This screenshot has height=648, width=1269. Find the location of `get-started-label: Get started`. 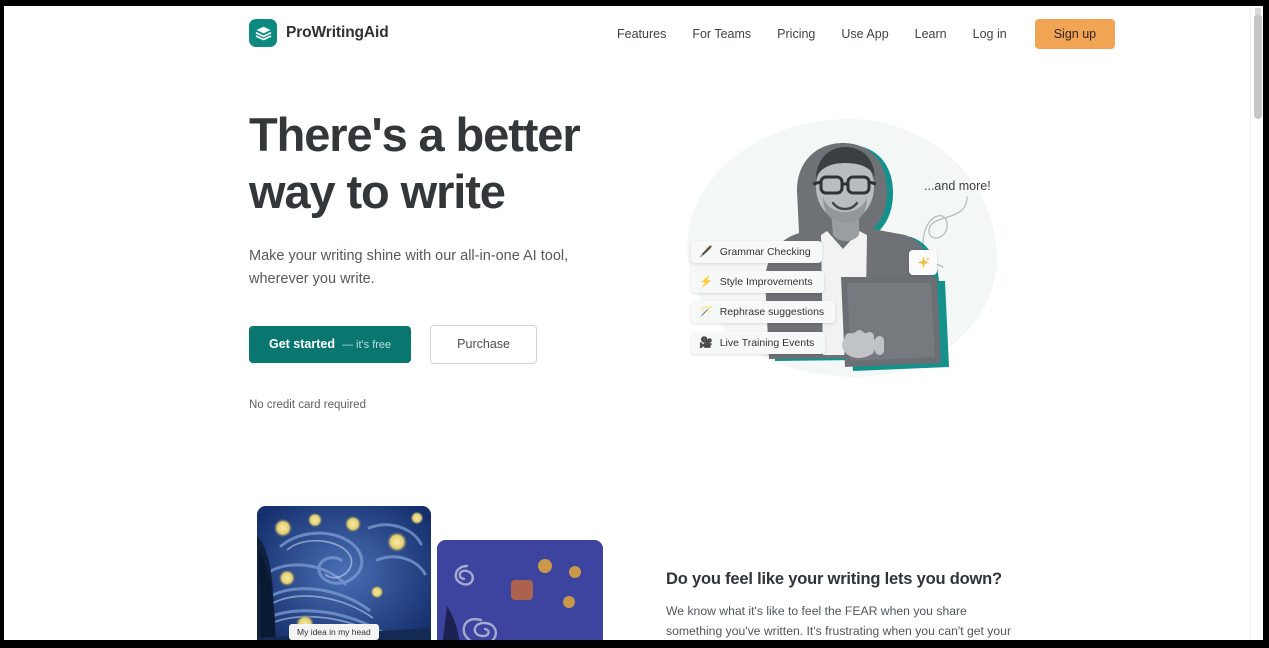

get-started-label: Get started is located at coordinates (302, 344).